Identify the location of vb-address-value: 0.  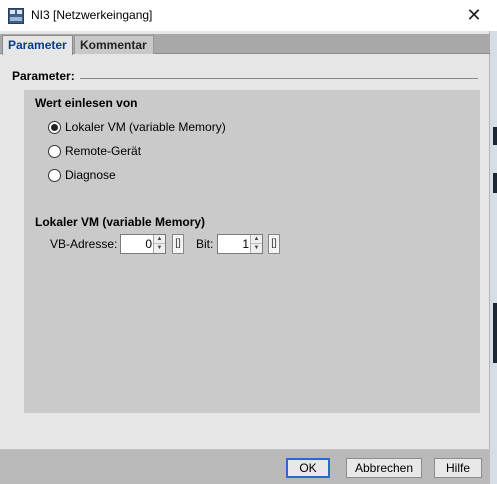
(148, 244).